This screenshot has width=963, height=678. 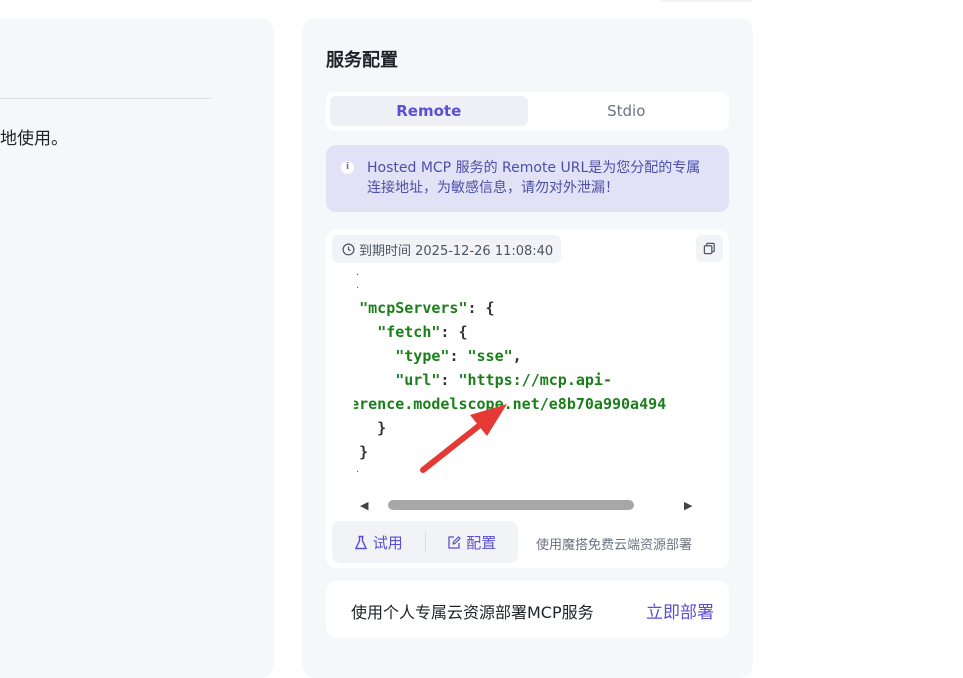 I want to click on try-label: 试用, so click(x=387, y=542).